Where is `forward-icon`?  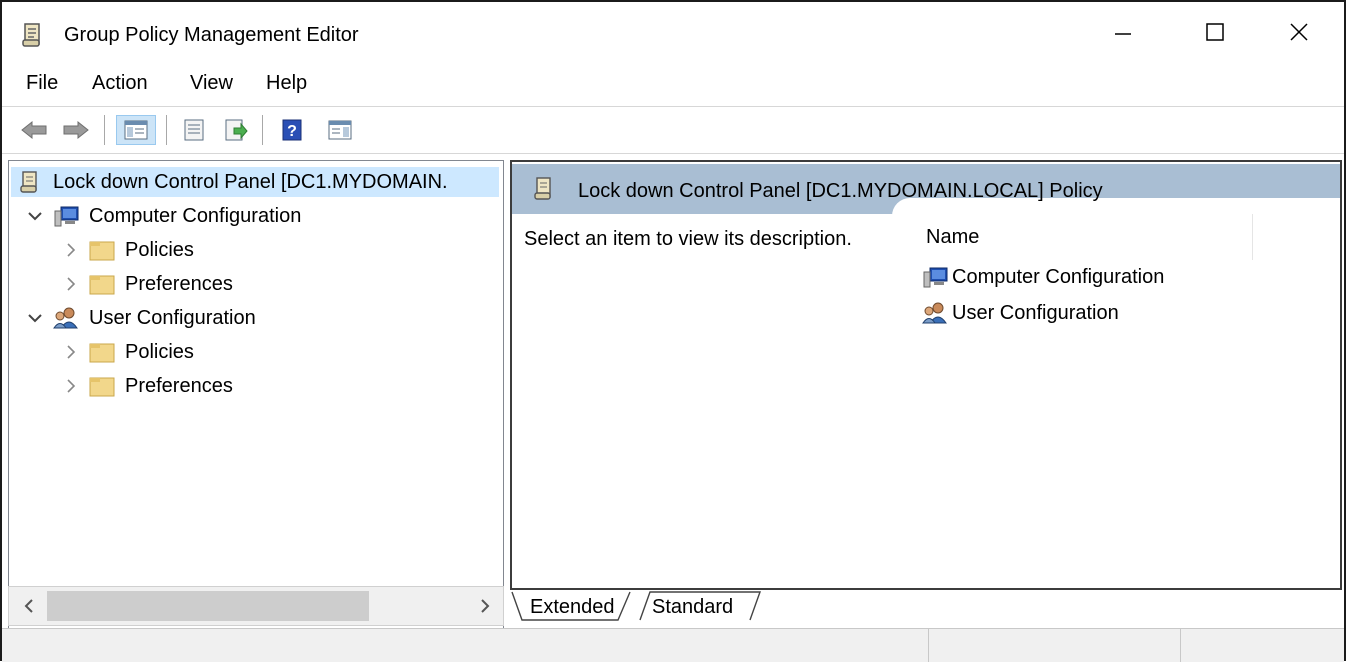 forward-icon is located at coordinates (76, 130).